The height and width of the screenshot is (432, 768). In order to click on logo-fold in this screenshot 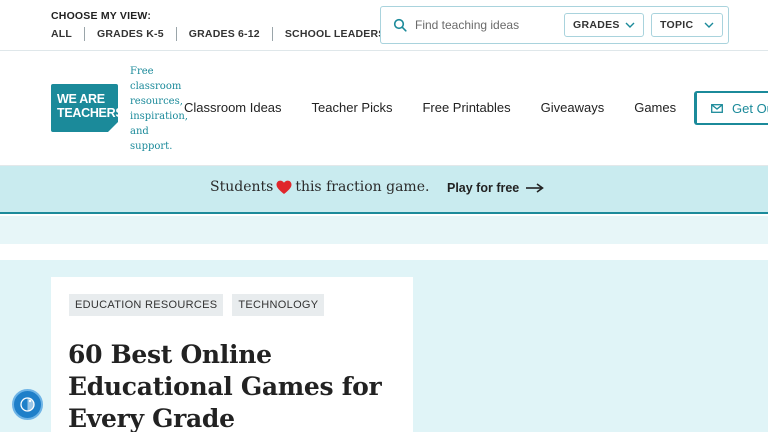, I will do `click(113, 127)`.